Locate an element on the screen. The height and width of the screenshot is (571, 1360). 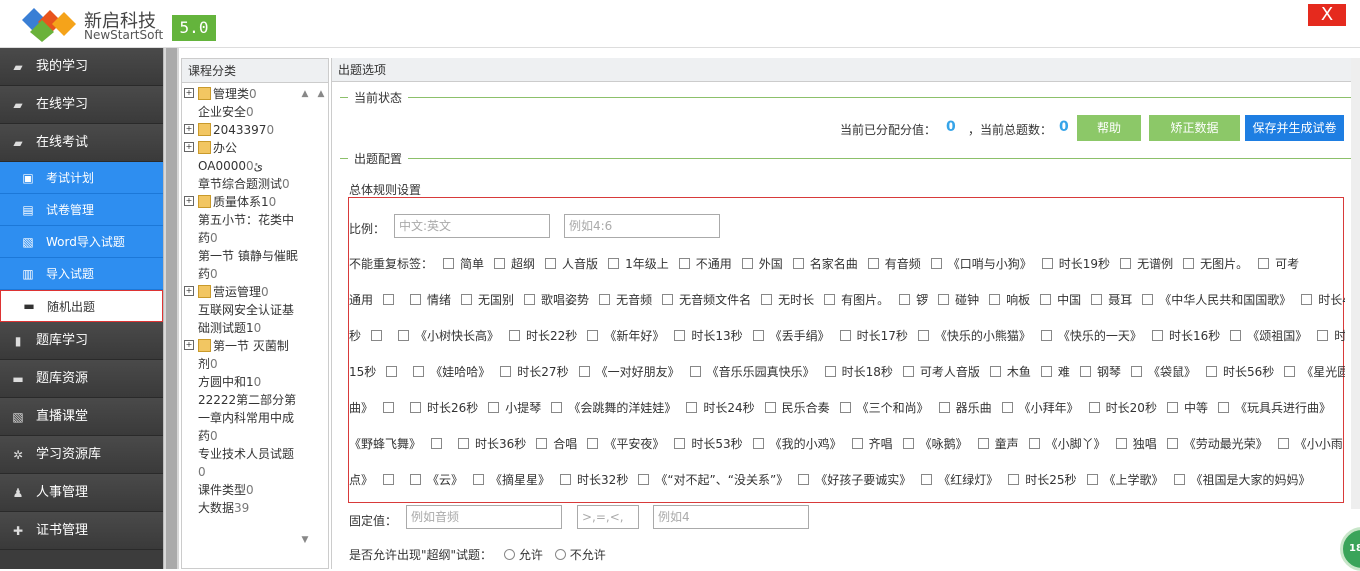
tree-node: OA0000 ئ0 is located at coordinates (240, 166).